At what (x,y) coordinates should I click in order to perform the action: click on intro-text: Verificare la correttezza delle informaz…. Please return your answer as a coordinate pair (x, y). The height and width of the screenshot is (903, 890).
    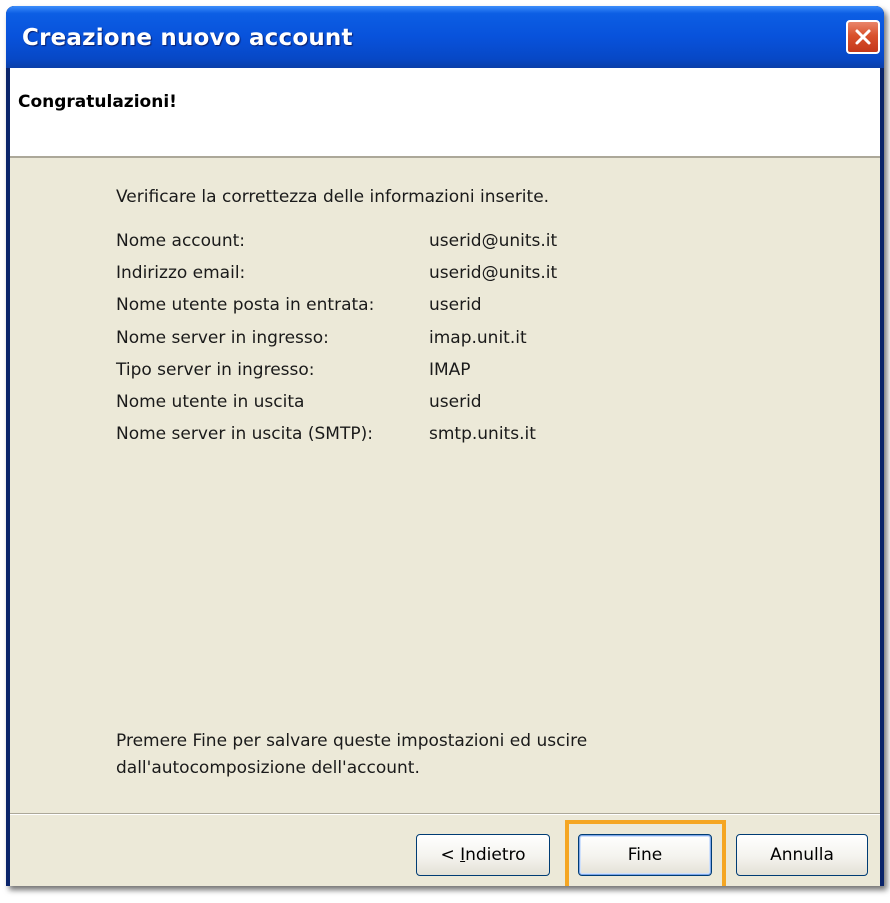
    Looking at the image, I should click on (333, 197).